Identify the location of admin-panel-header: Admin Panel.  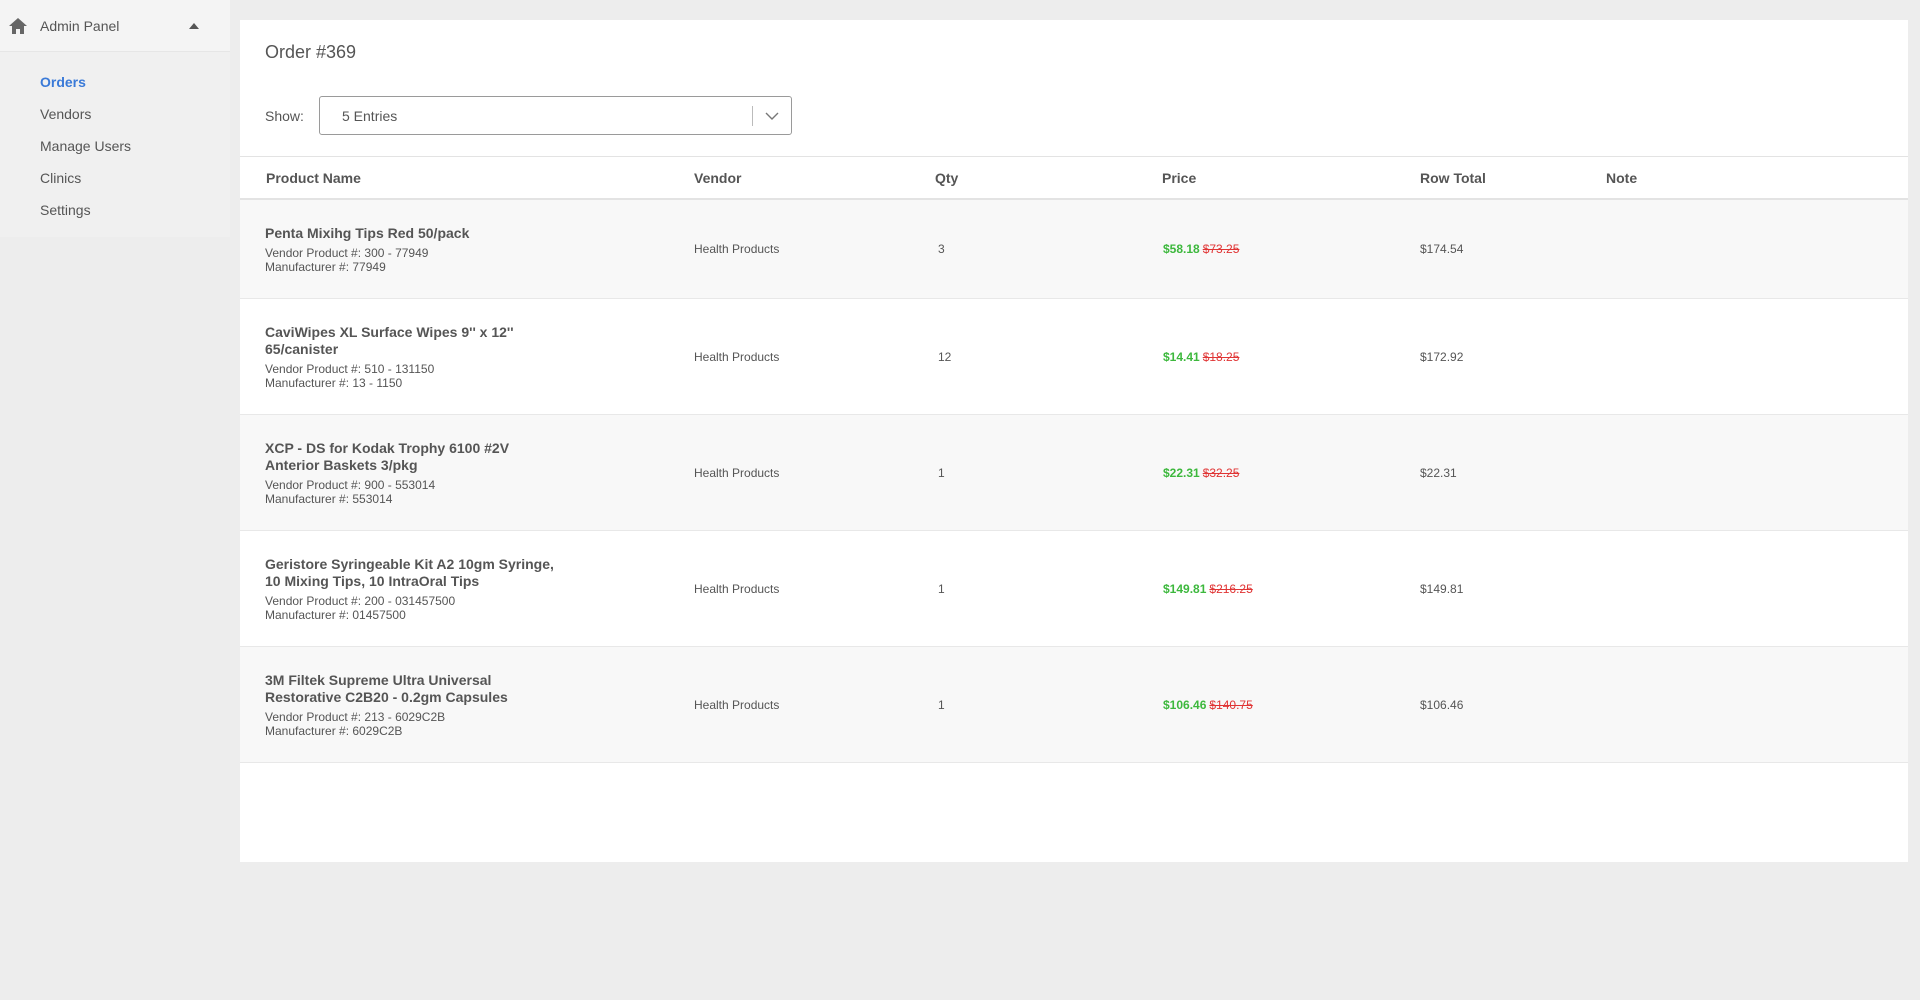
(115, 26).